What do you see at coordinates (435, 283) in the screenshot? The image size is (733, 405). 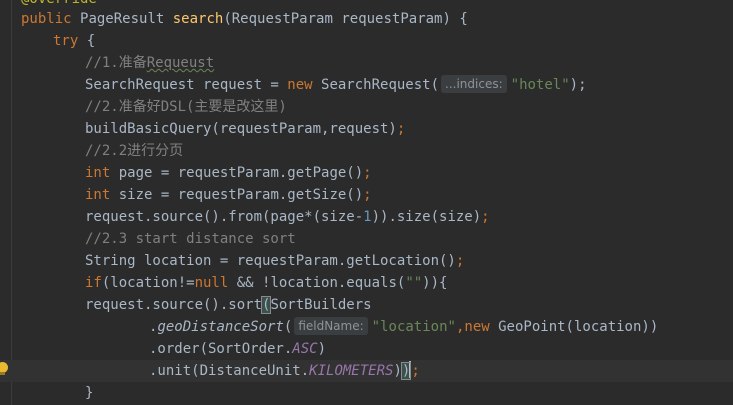 I see `if-condition-end: )){` at bounding box center [435, 283].